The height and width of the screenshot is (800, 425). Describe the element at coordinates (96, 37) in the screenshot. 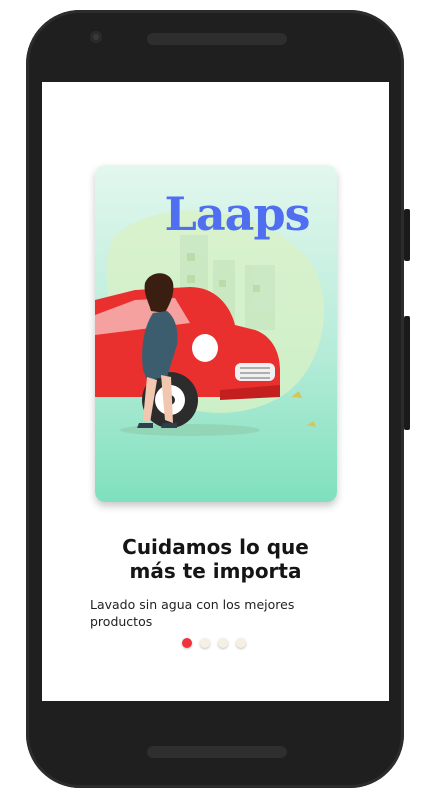

I see `front-camera` at that location.